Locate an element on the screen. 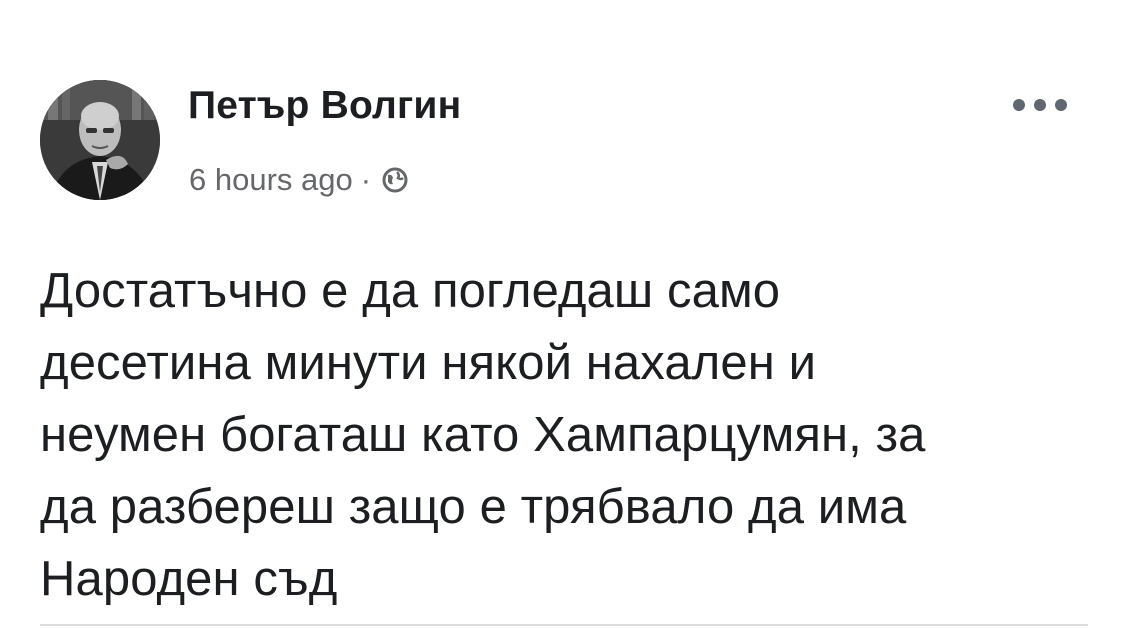 The width and height of the screenshot is (1125, 628). post-timestamp: 6 hours ago is located at coordinates (271, 180).